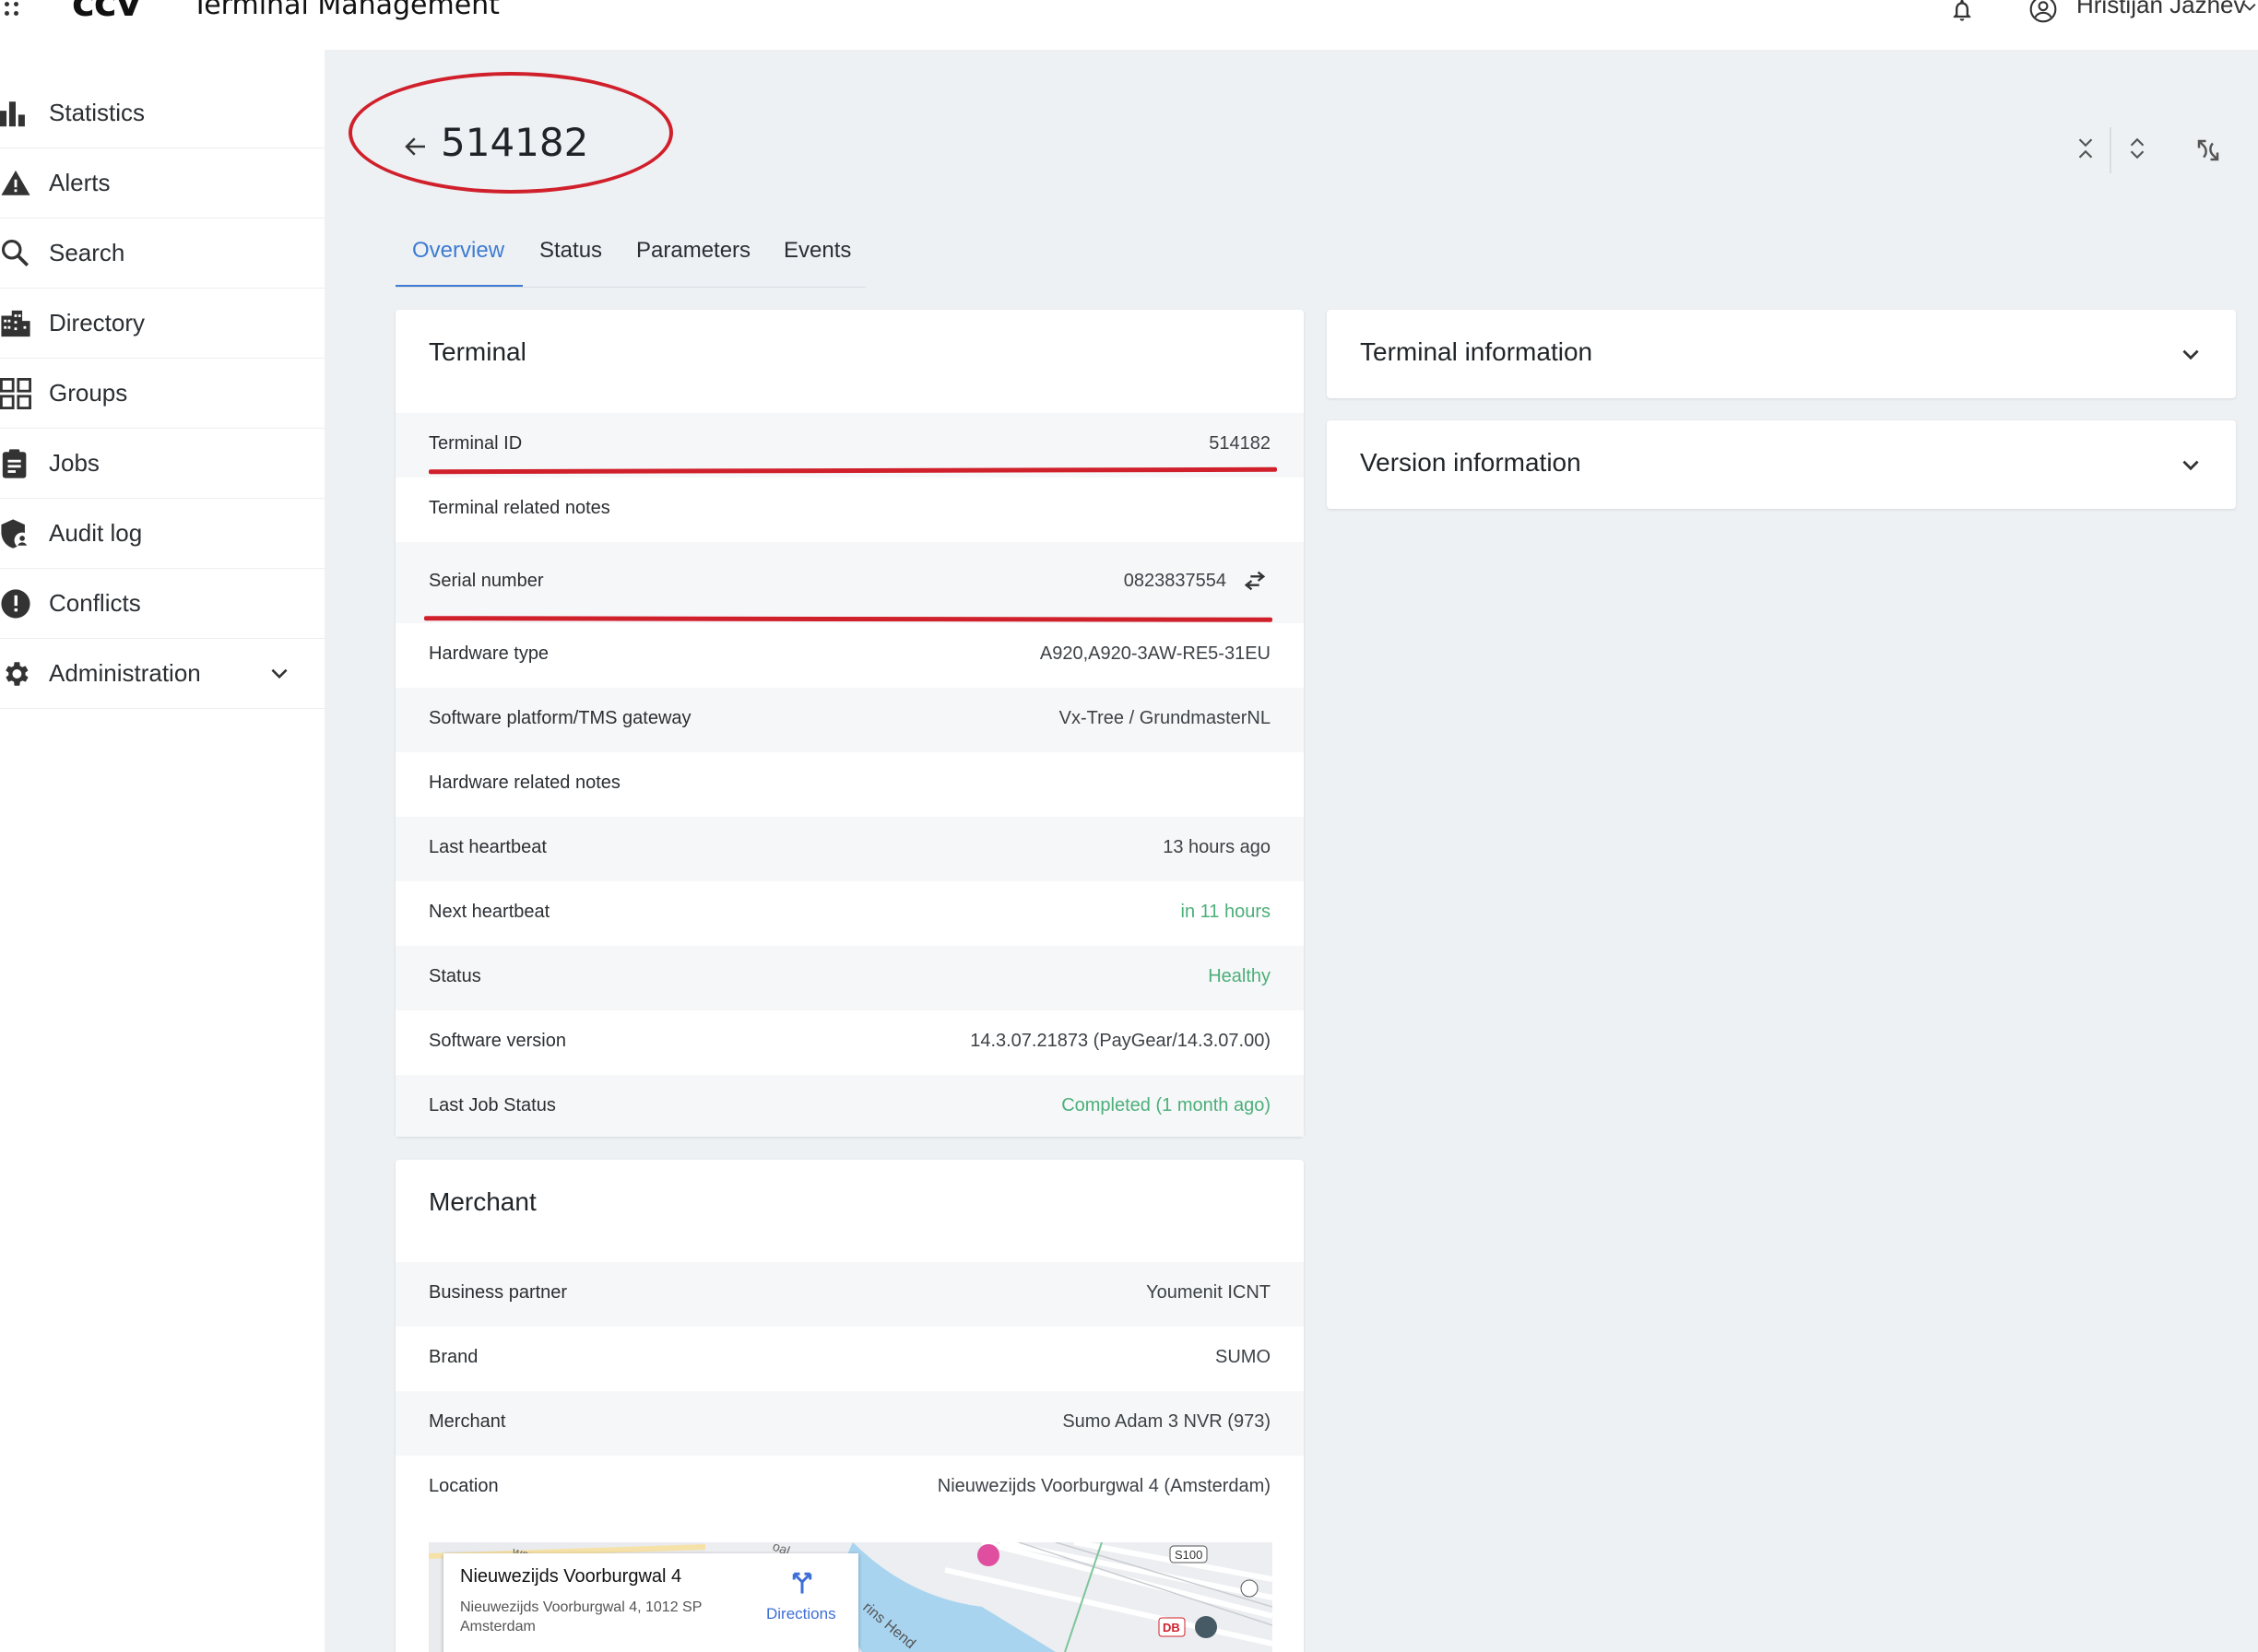 The width and height of the screenshot is (2258, 1652). I want to click on tab-overview: Overview, so click(459, 258).